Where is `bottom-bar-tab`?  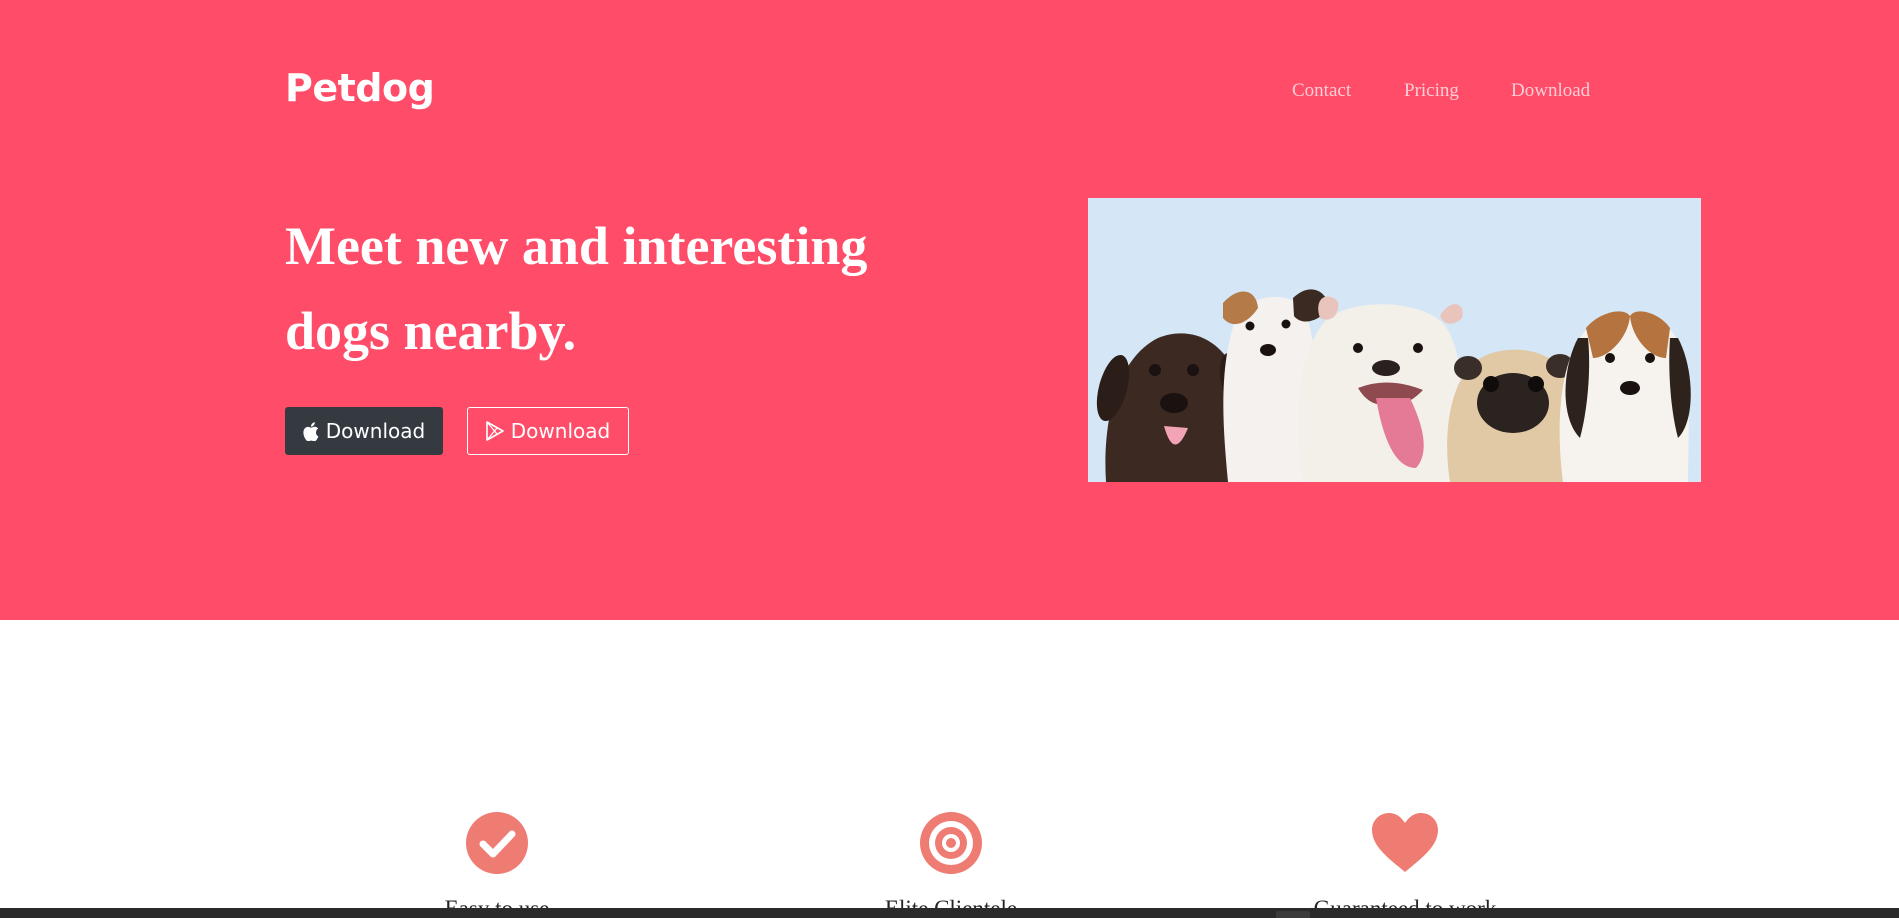
bottom-bar-tab is located at coordinates (1293, 914).